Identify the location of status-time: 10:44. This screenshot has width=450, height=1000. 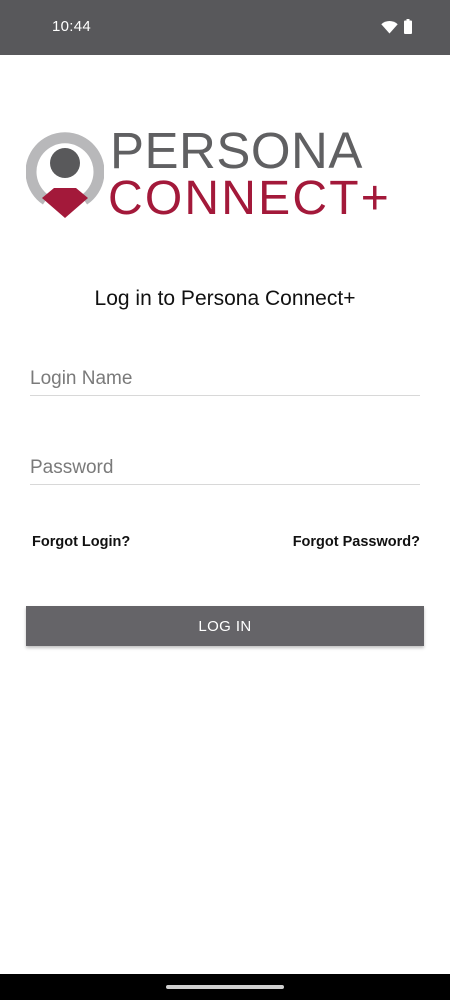
(72, 26).